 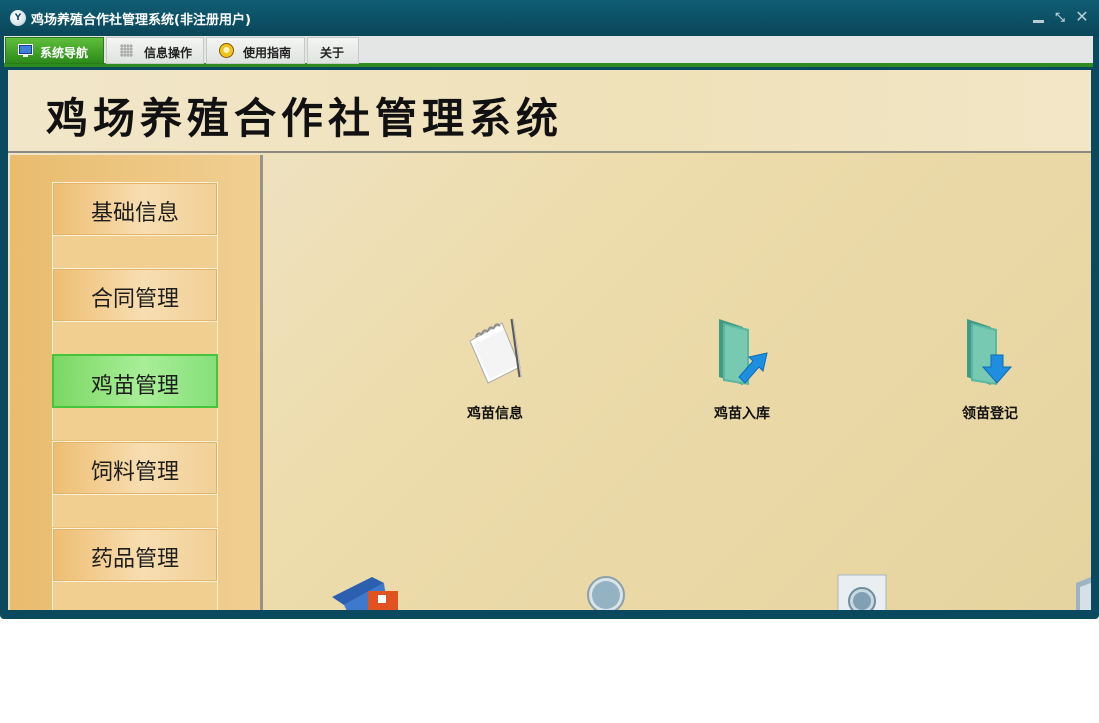 I want to click on folder-download-icon, so click(x=990, y=352).